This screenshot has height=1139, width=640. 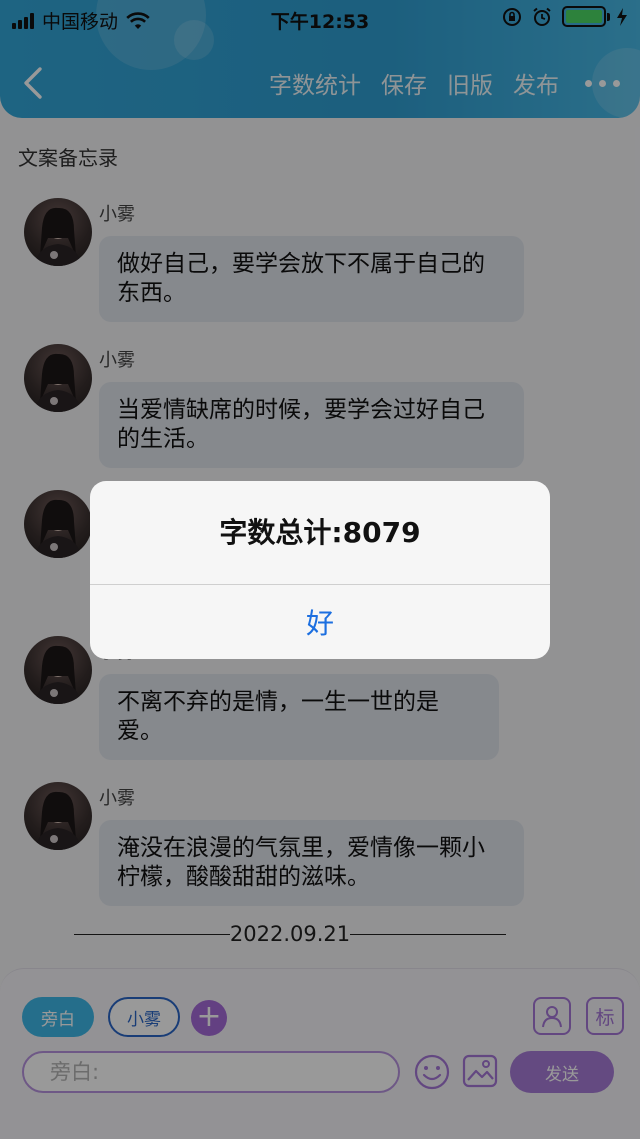 What do you see at coordinates (320, 532) in the screenshot?
I see `alert-title: 字数总计:8079` at bounding box center [320, 532].